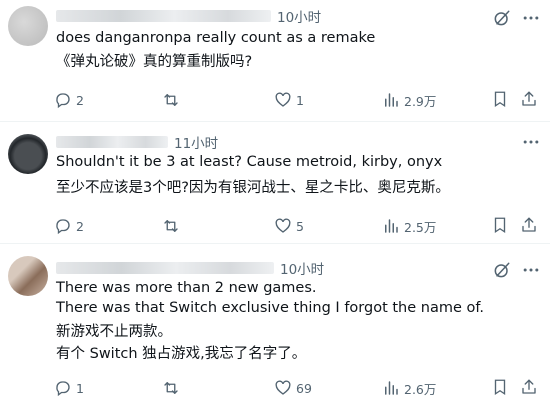 Image resolution: width=550 pixels, height=405 pixels. Describe the element at coordinates (154, 62) in the screenshot. I see `post-text-translation: 《弹丸论破》真的算重制版吗?` at that location.